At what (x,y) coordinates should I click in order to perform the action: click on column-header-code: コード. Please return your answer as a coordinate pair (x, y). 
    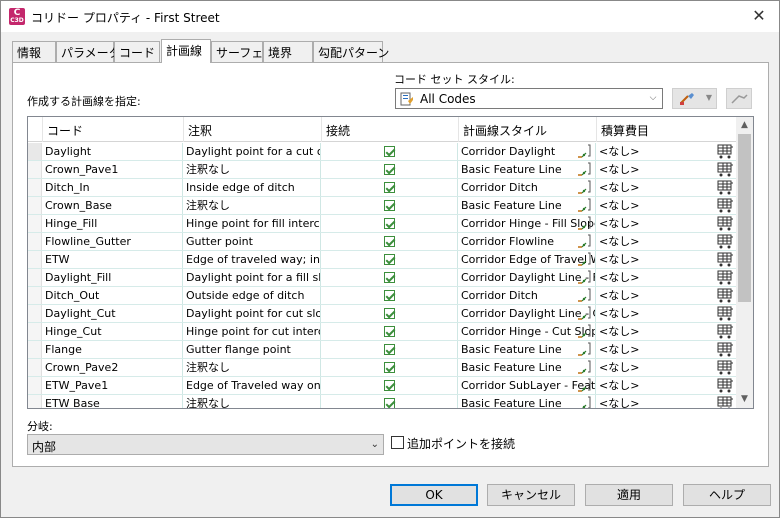
    Looking at the image, I should click on (112, 129).